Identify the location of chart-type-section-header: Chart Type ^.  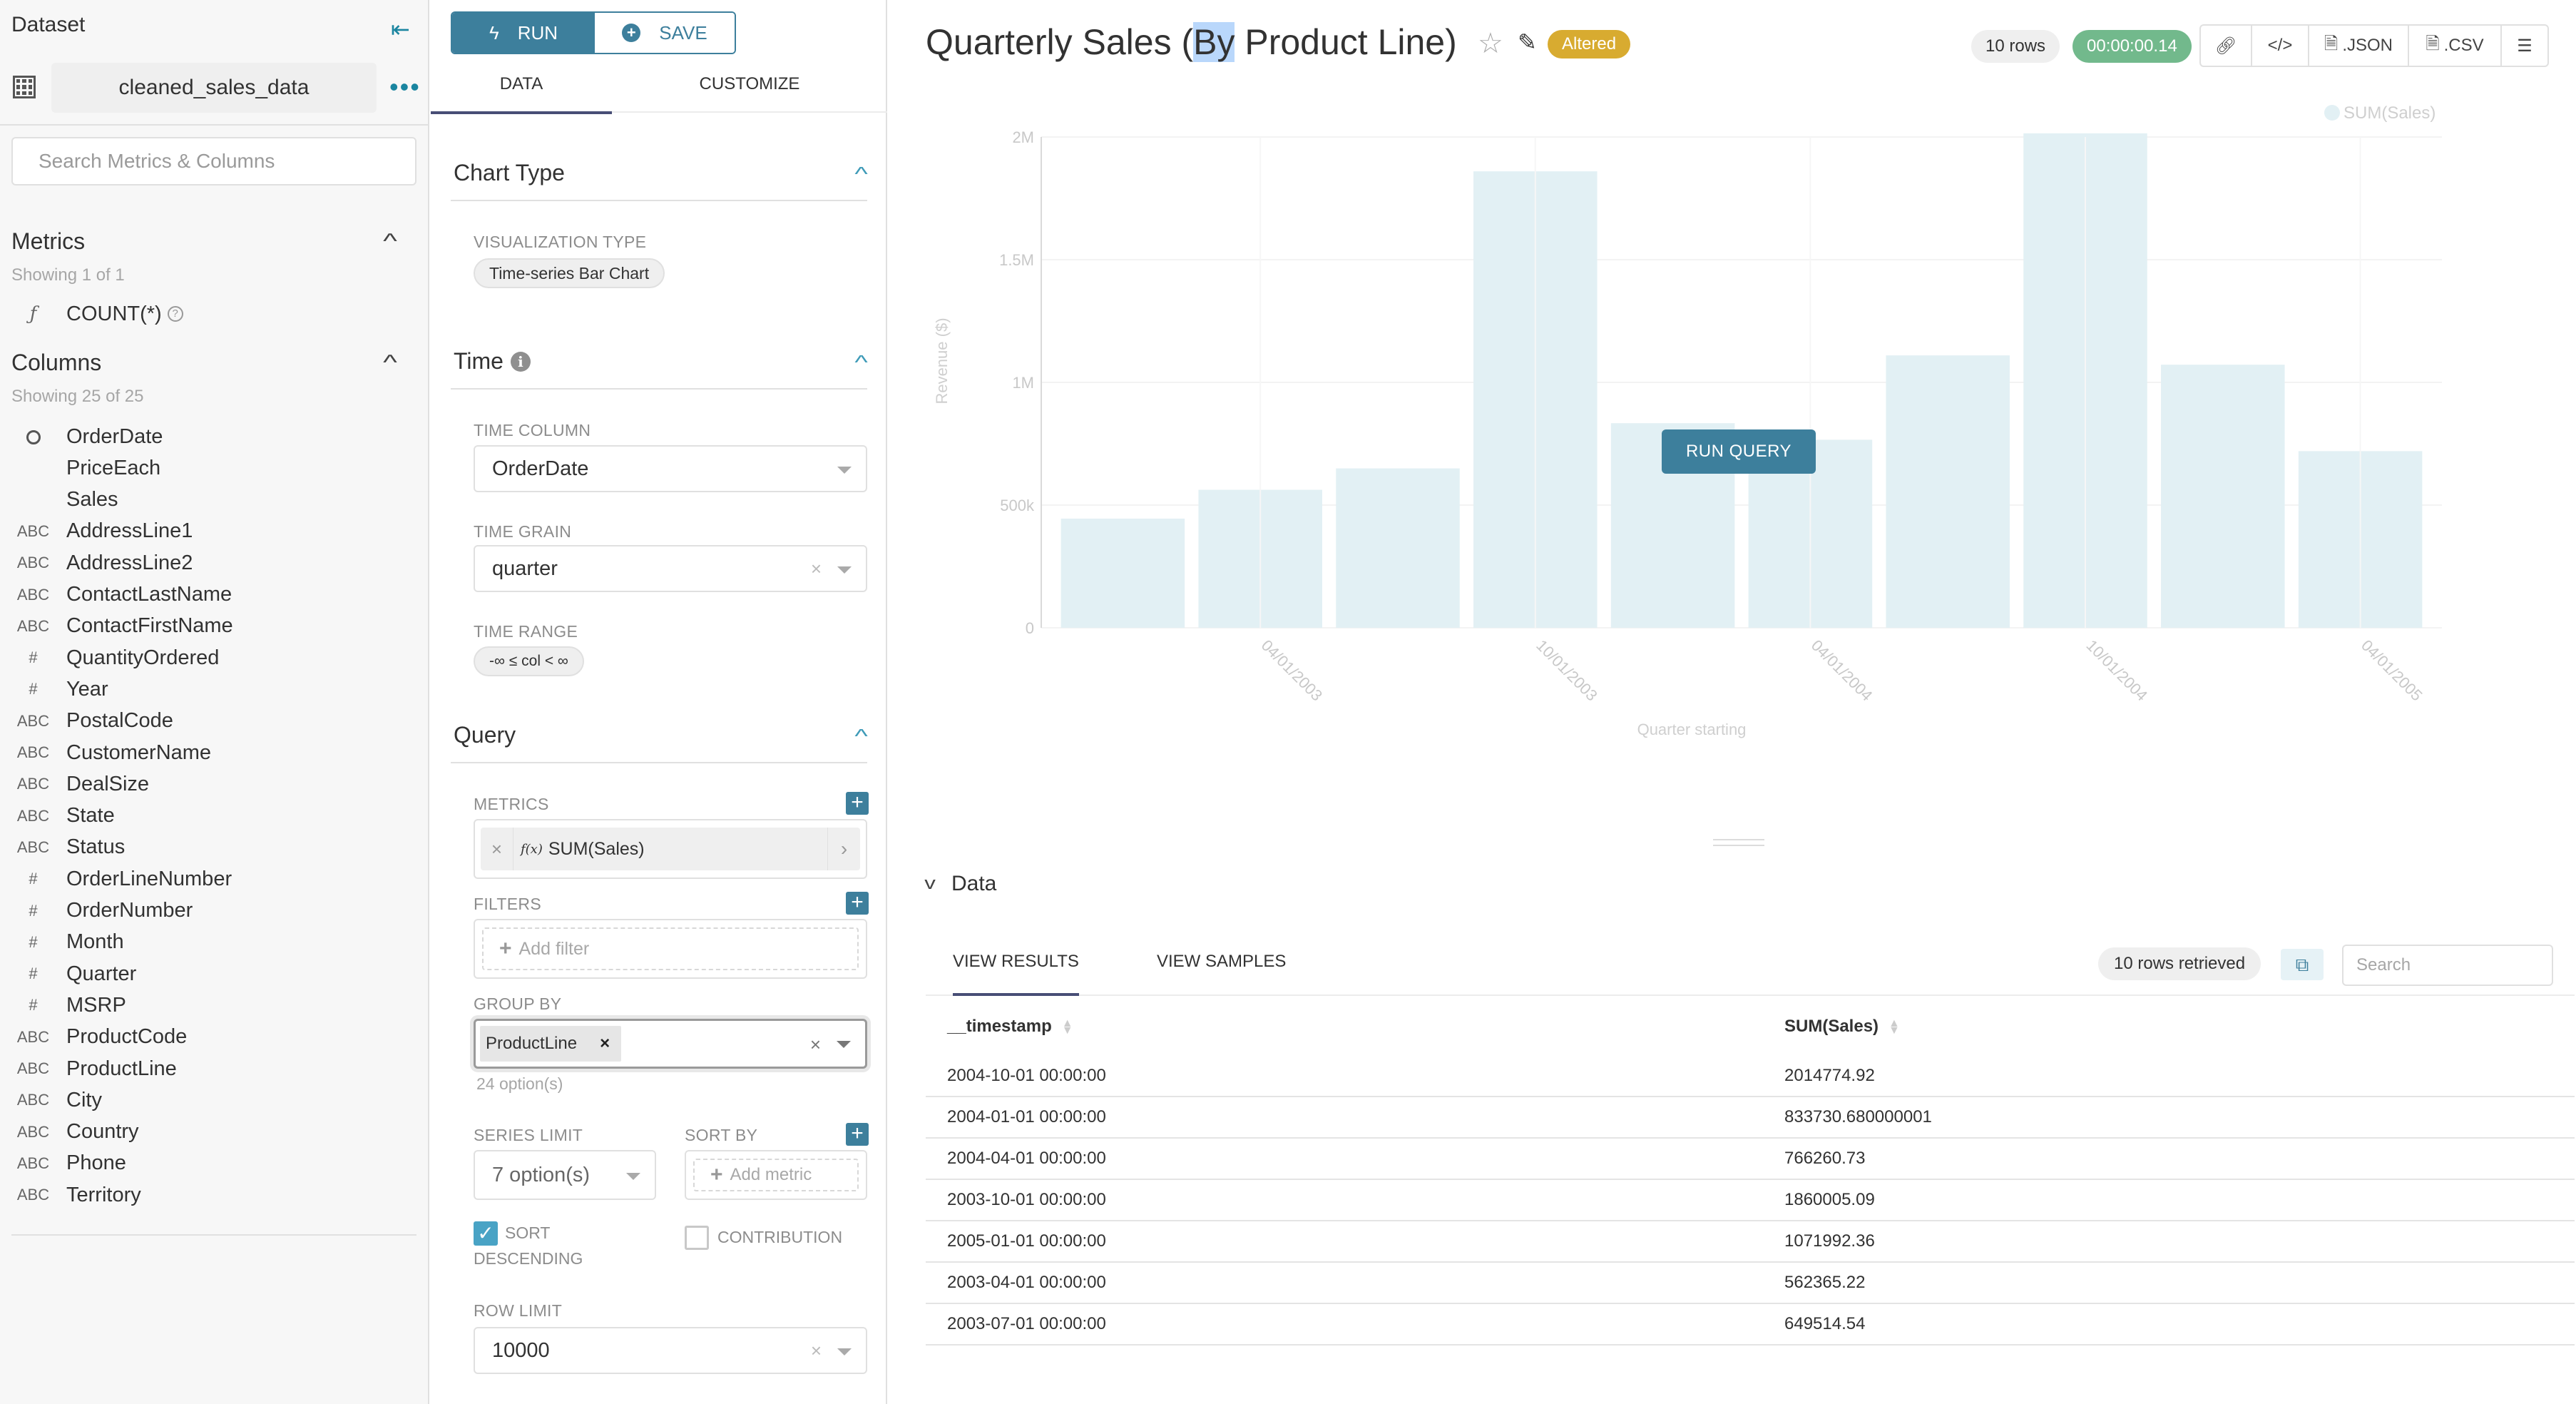
(659, 177).